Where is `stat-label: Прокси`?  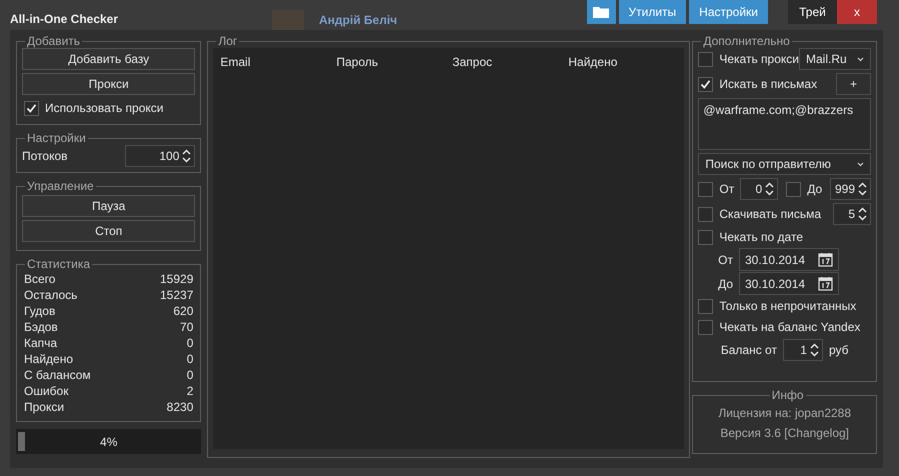
stat-label: Прокси is located at coordinates (44, 407).